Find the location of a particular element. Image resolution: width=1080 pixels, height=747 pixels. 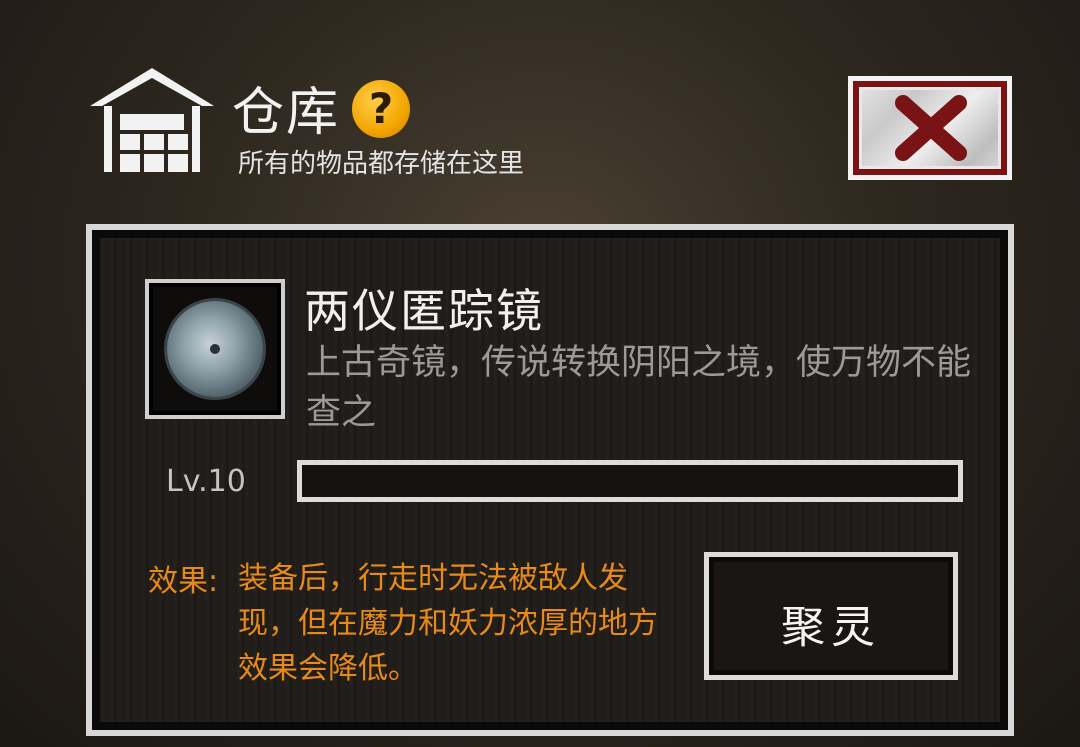

item-level: Lv.10 is located at coordinates (206, 481).